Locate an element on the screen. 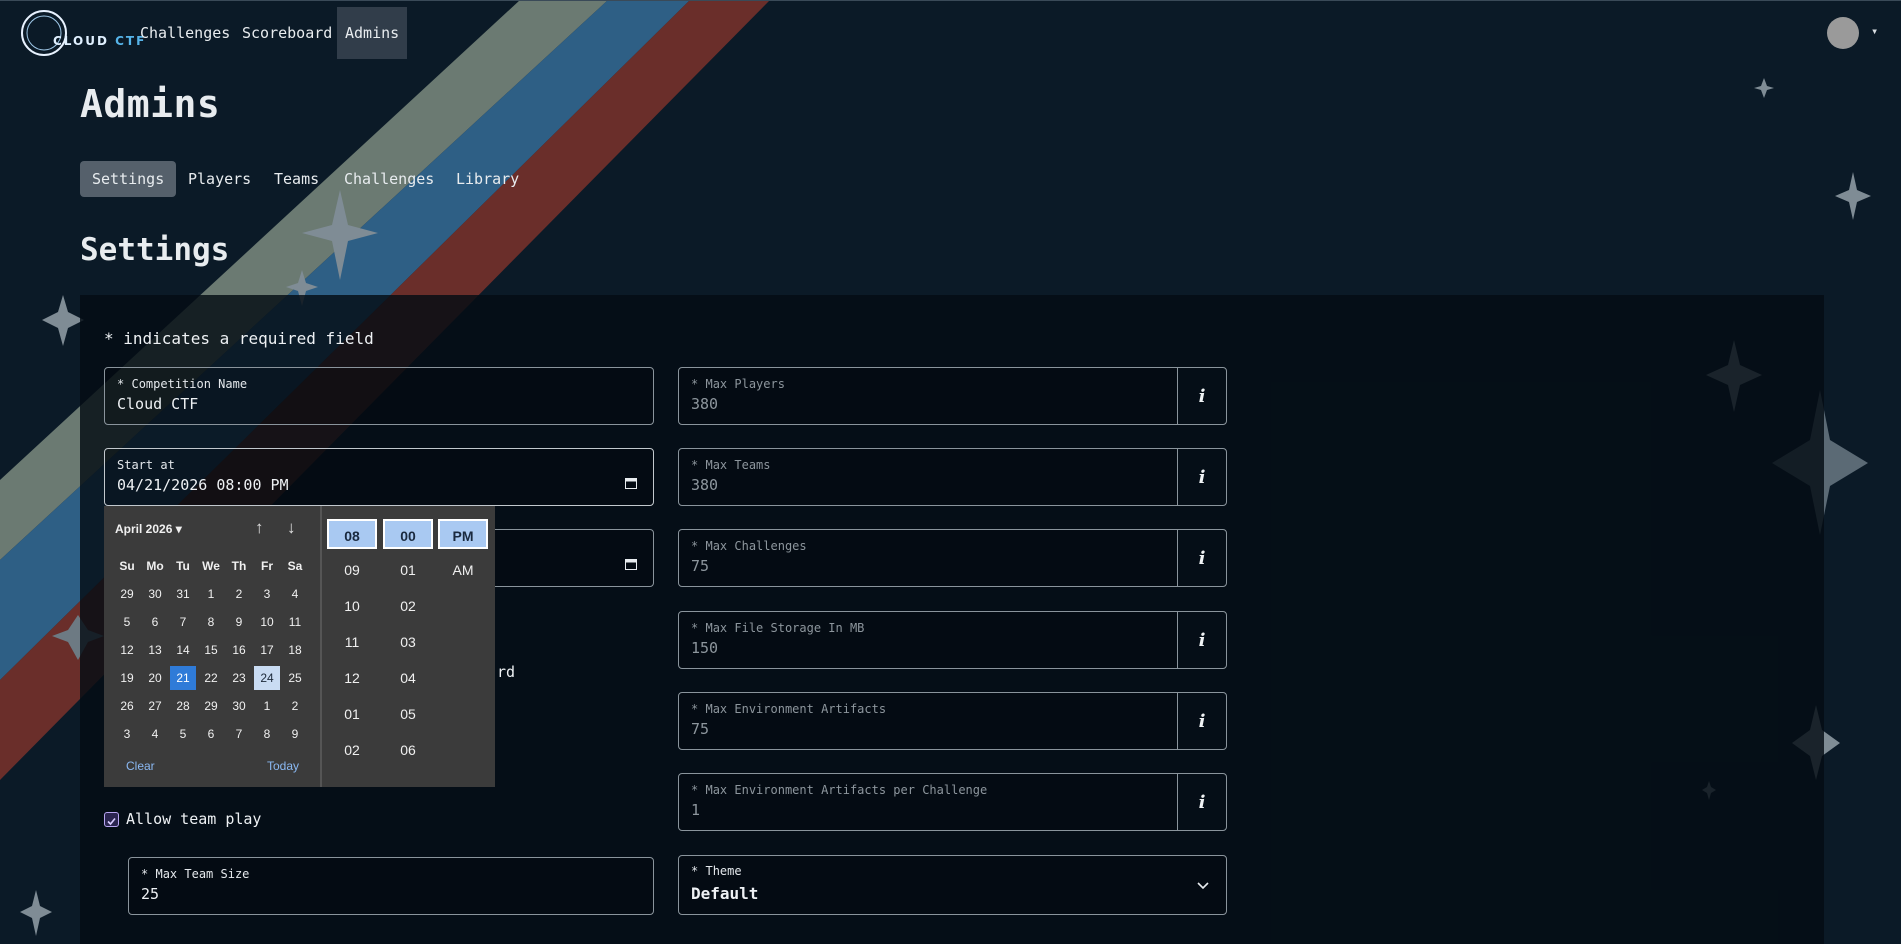  tab-settings: Settings is located at coordinates (128, 179).